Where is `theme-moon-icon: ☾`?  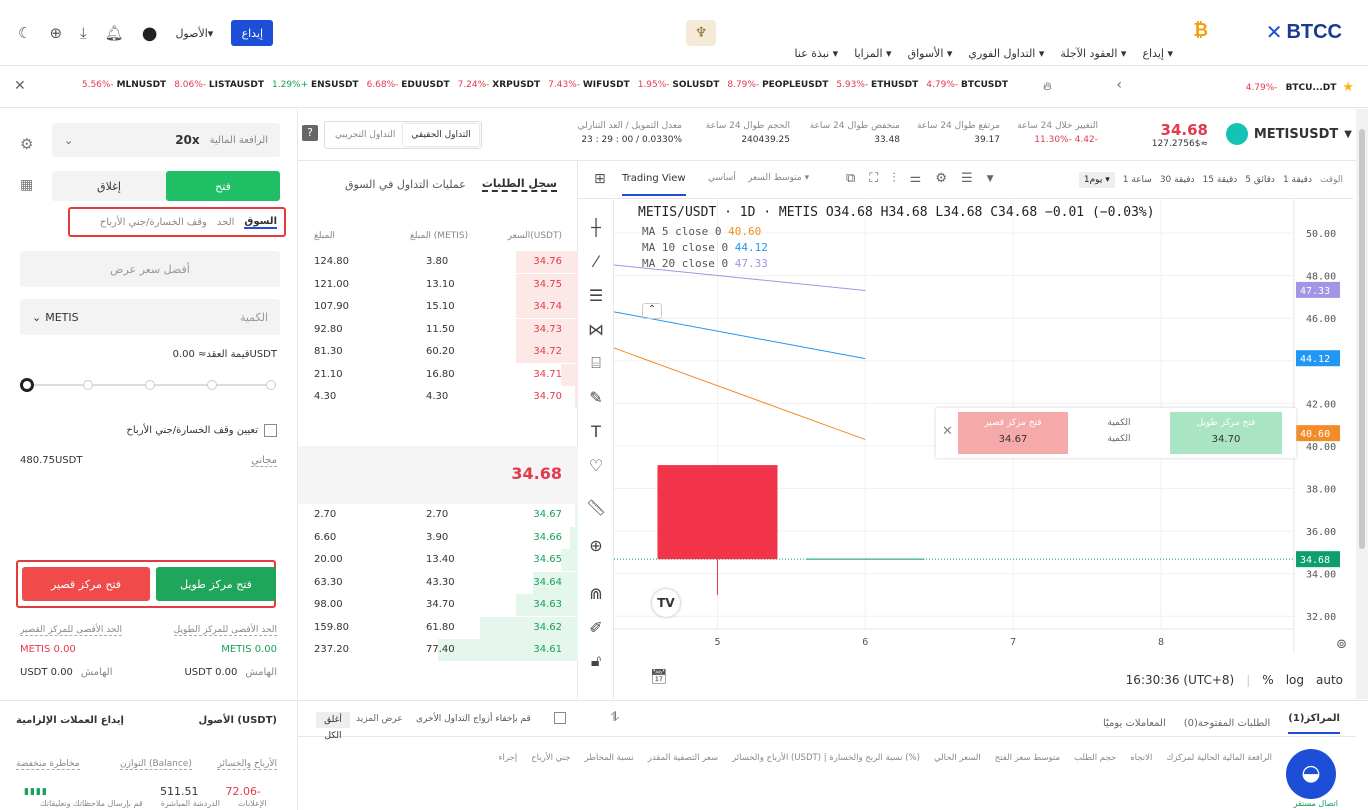
theme-moon-icon: ☾ is located at coordinates (24, 33).